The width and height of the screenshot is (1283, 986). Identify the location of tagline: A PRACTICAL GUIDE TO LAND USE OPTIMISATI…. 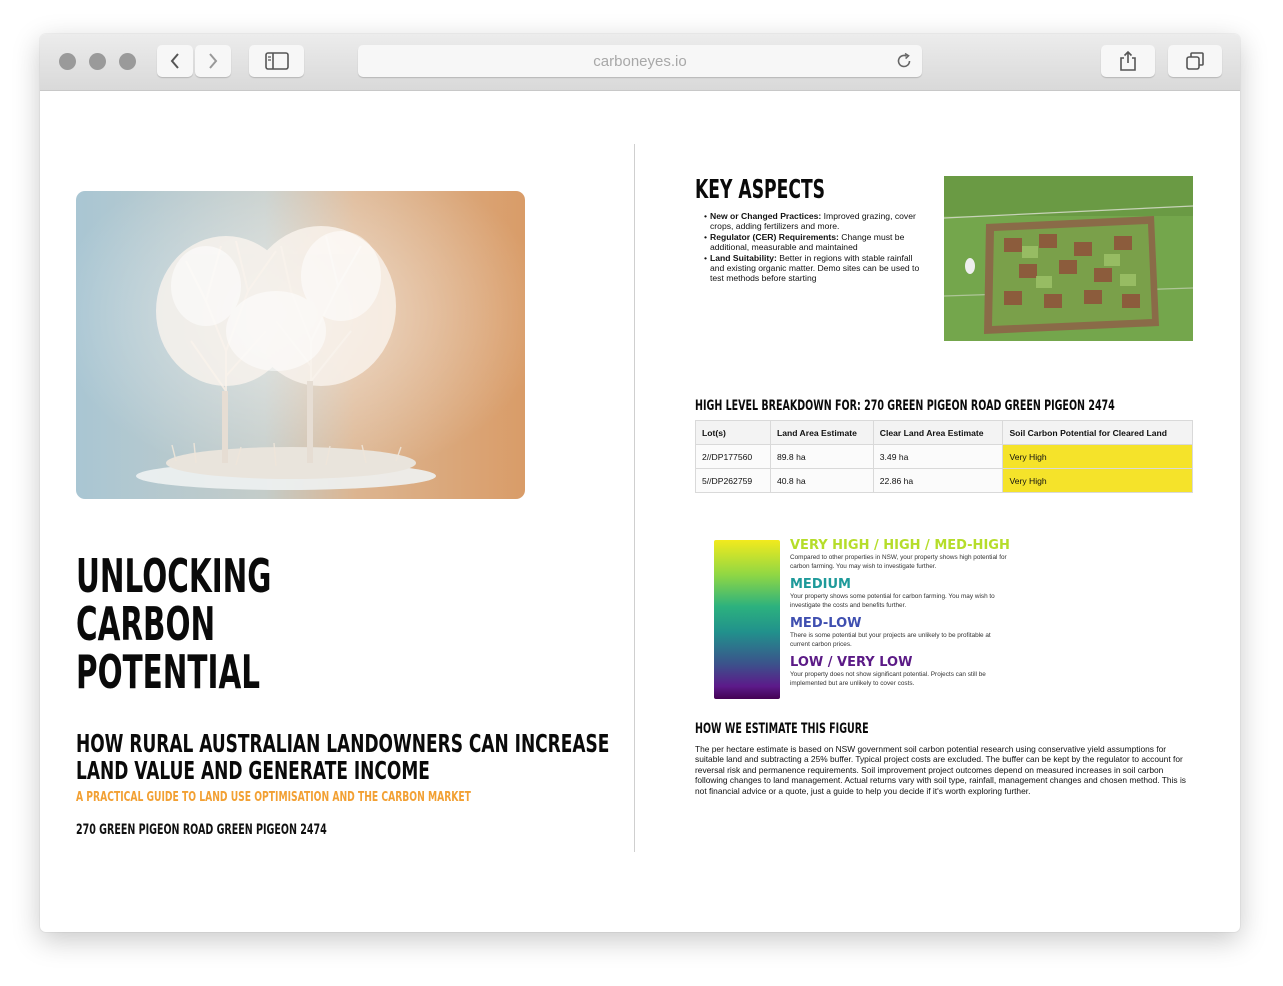
(366, 797).